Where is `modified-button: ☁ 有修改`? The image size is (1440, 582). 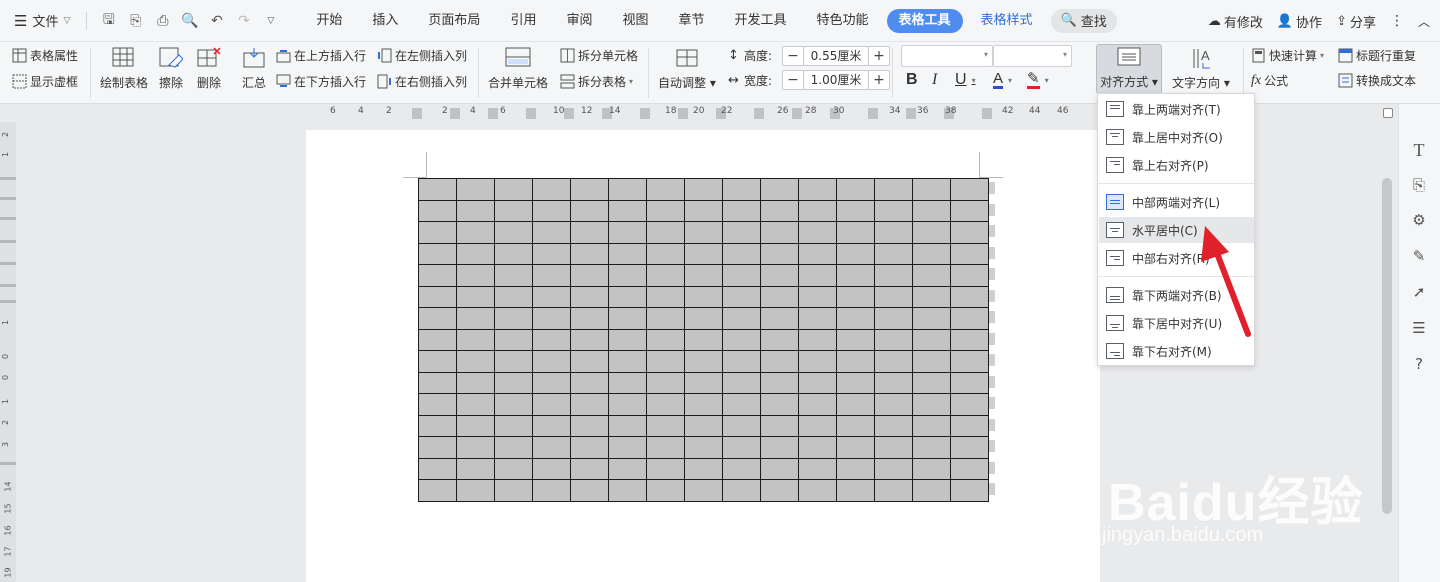
modified-button: ☁ 有修改 is located at coordinates (1235, 21).